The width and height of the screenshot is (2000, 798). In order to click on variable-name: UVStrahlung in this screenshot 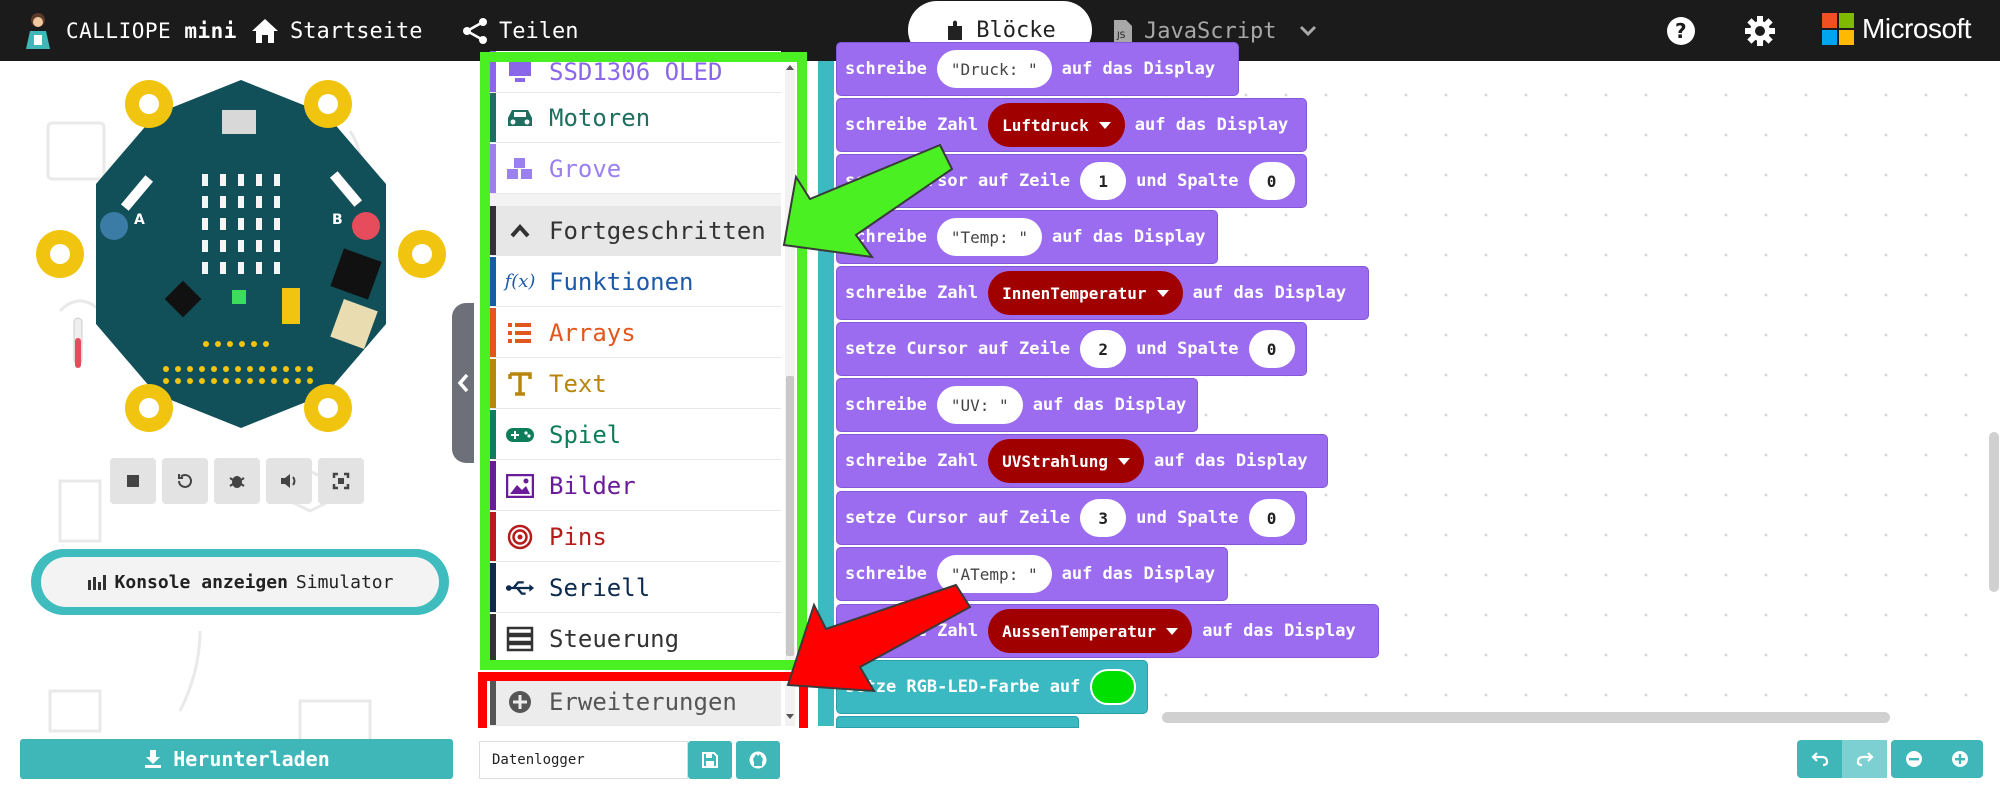, I will do `click(1055, 461)`.